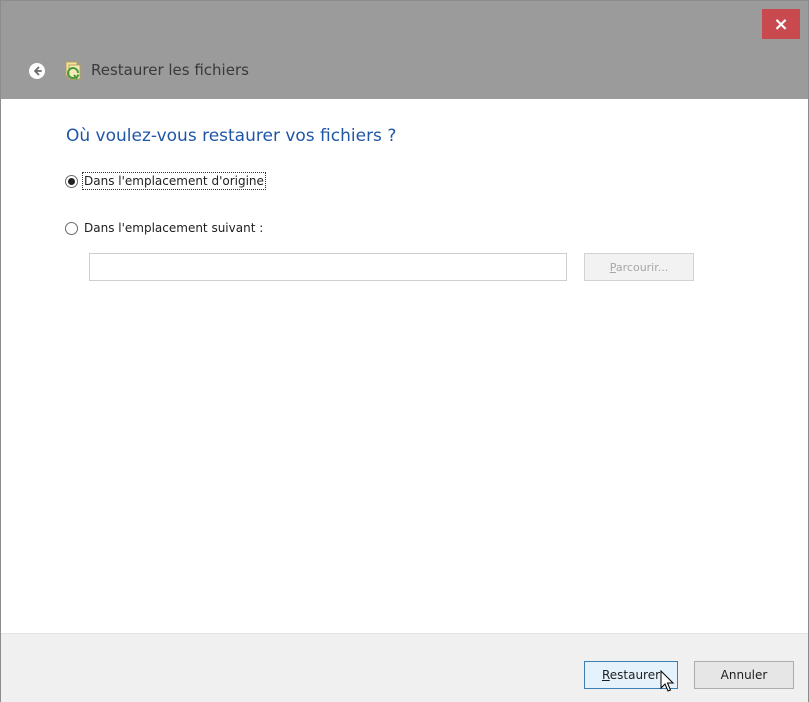  What do you see at coordinates (71, 181) in the screenshot?
I see `radio-button-checked` at bounding box center [71, 181].